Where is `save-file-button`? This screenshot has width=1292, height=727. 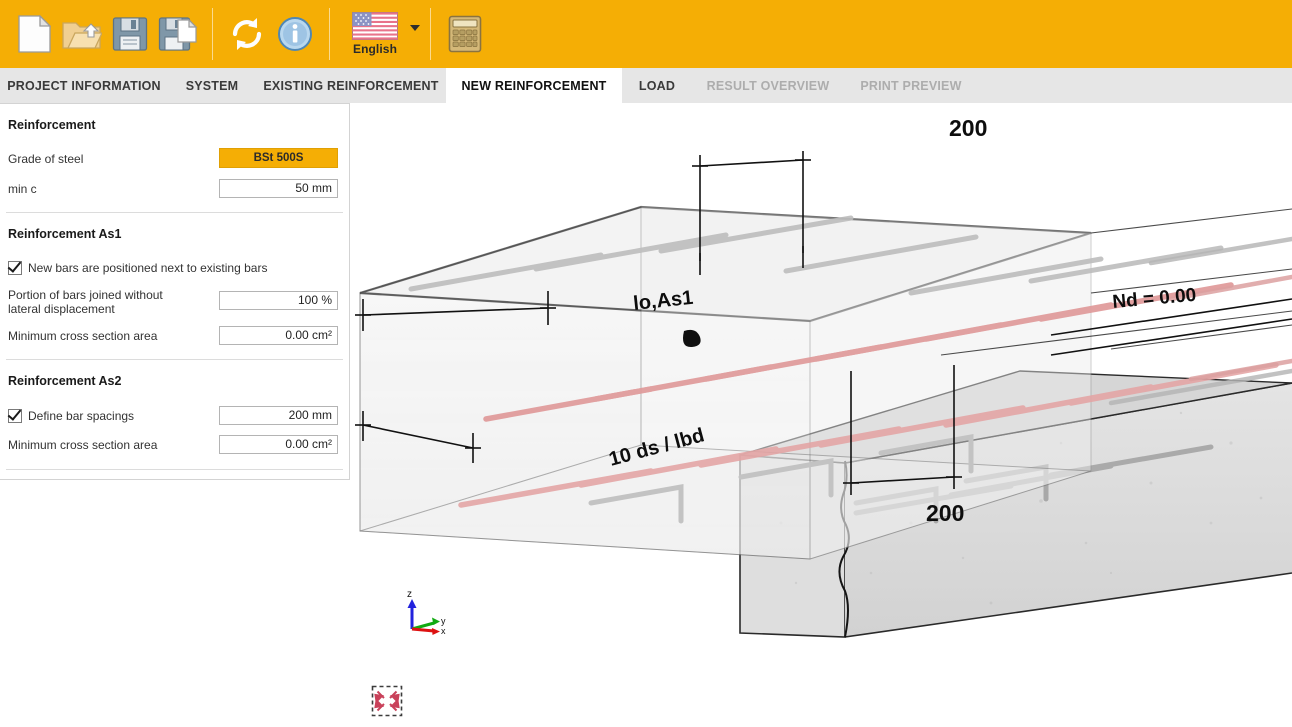
save-file-button is located at coordinates (130, 34).